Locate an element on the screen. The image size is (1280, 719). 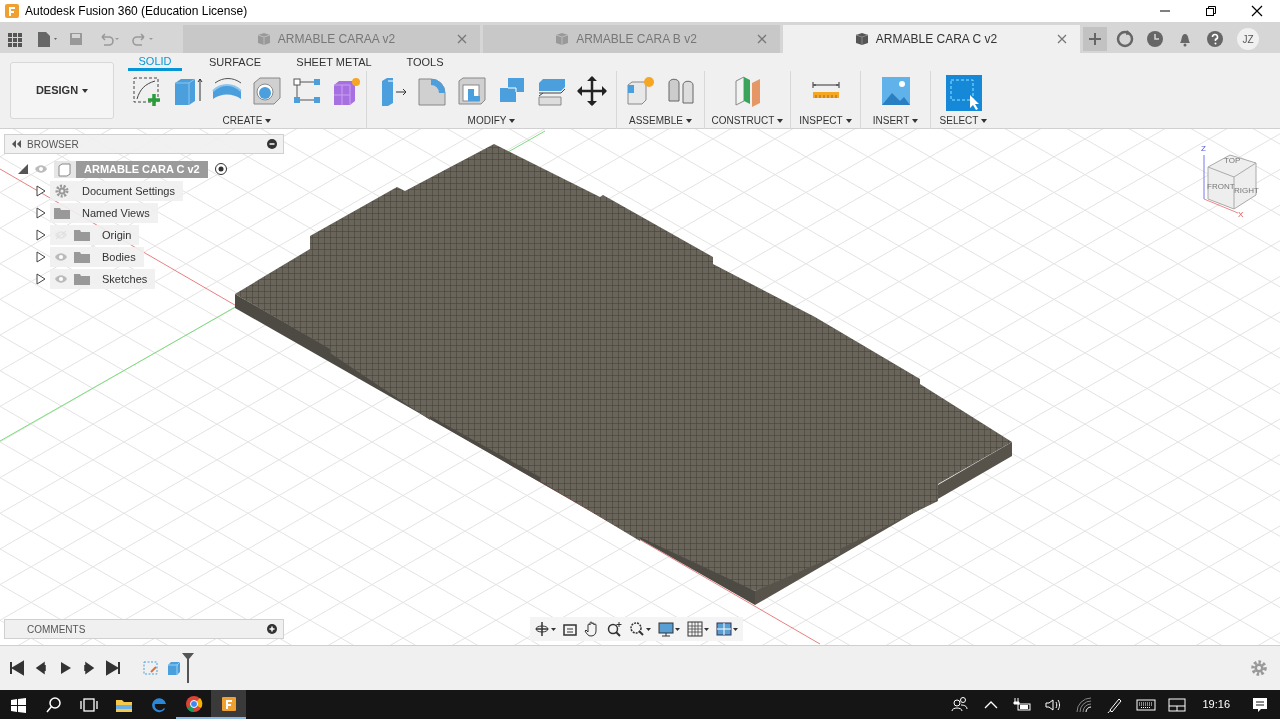
component-box-icon is located at coordinates (65, 169).